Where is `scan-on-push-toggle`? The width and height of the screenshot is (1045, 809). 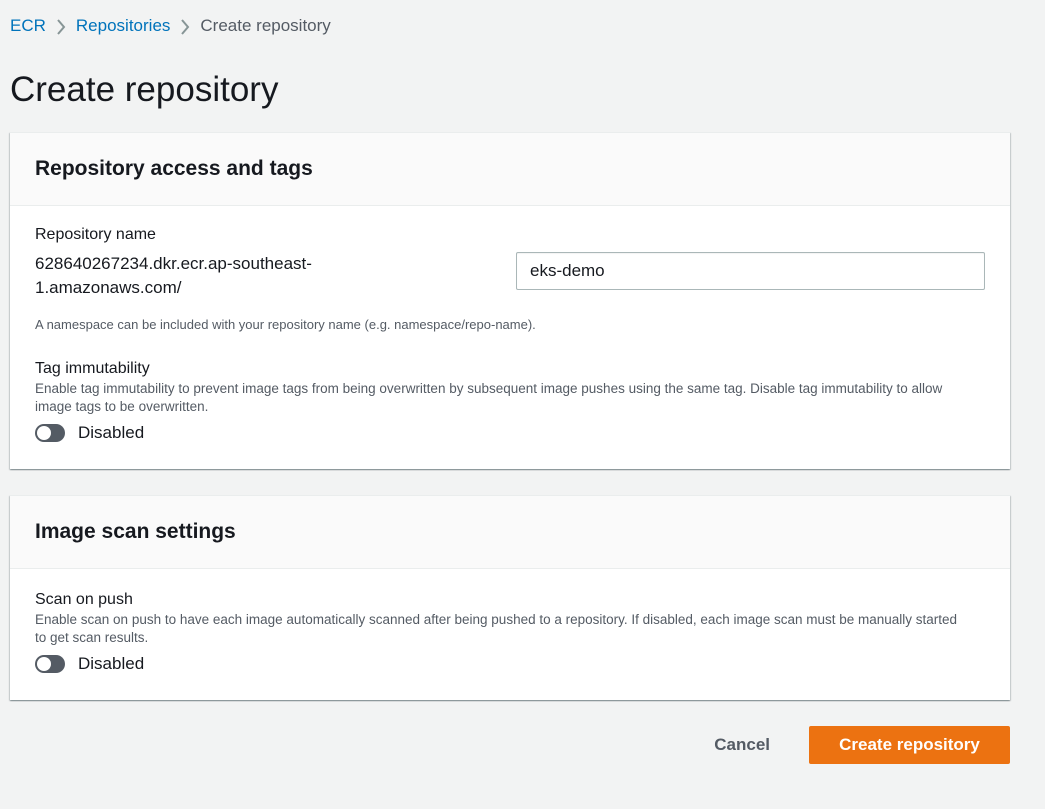
scan-on-push-toggle is located at coordinates (50, 664).